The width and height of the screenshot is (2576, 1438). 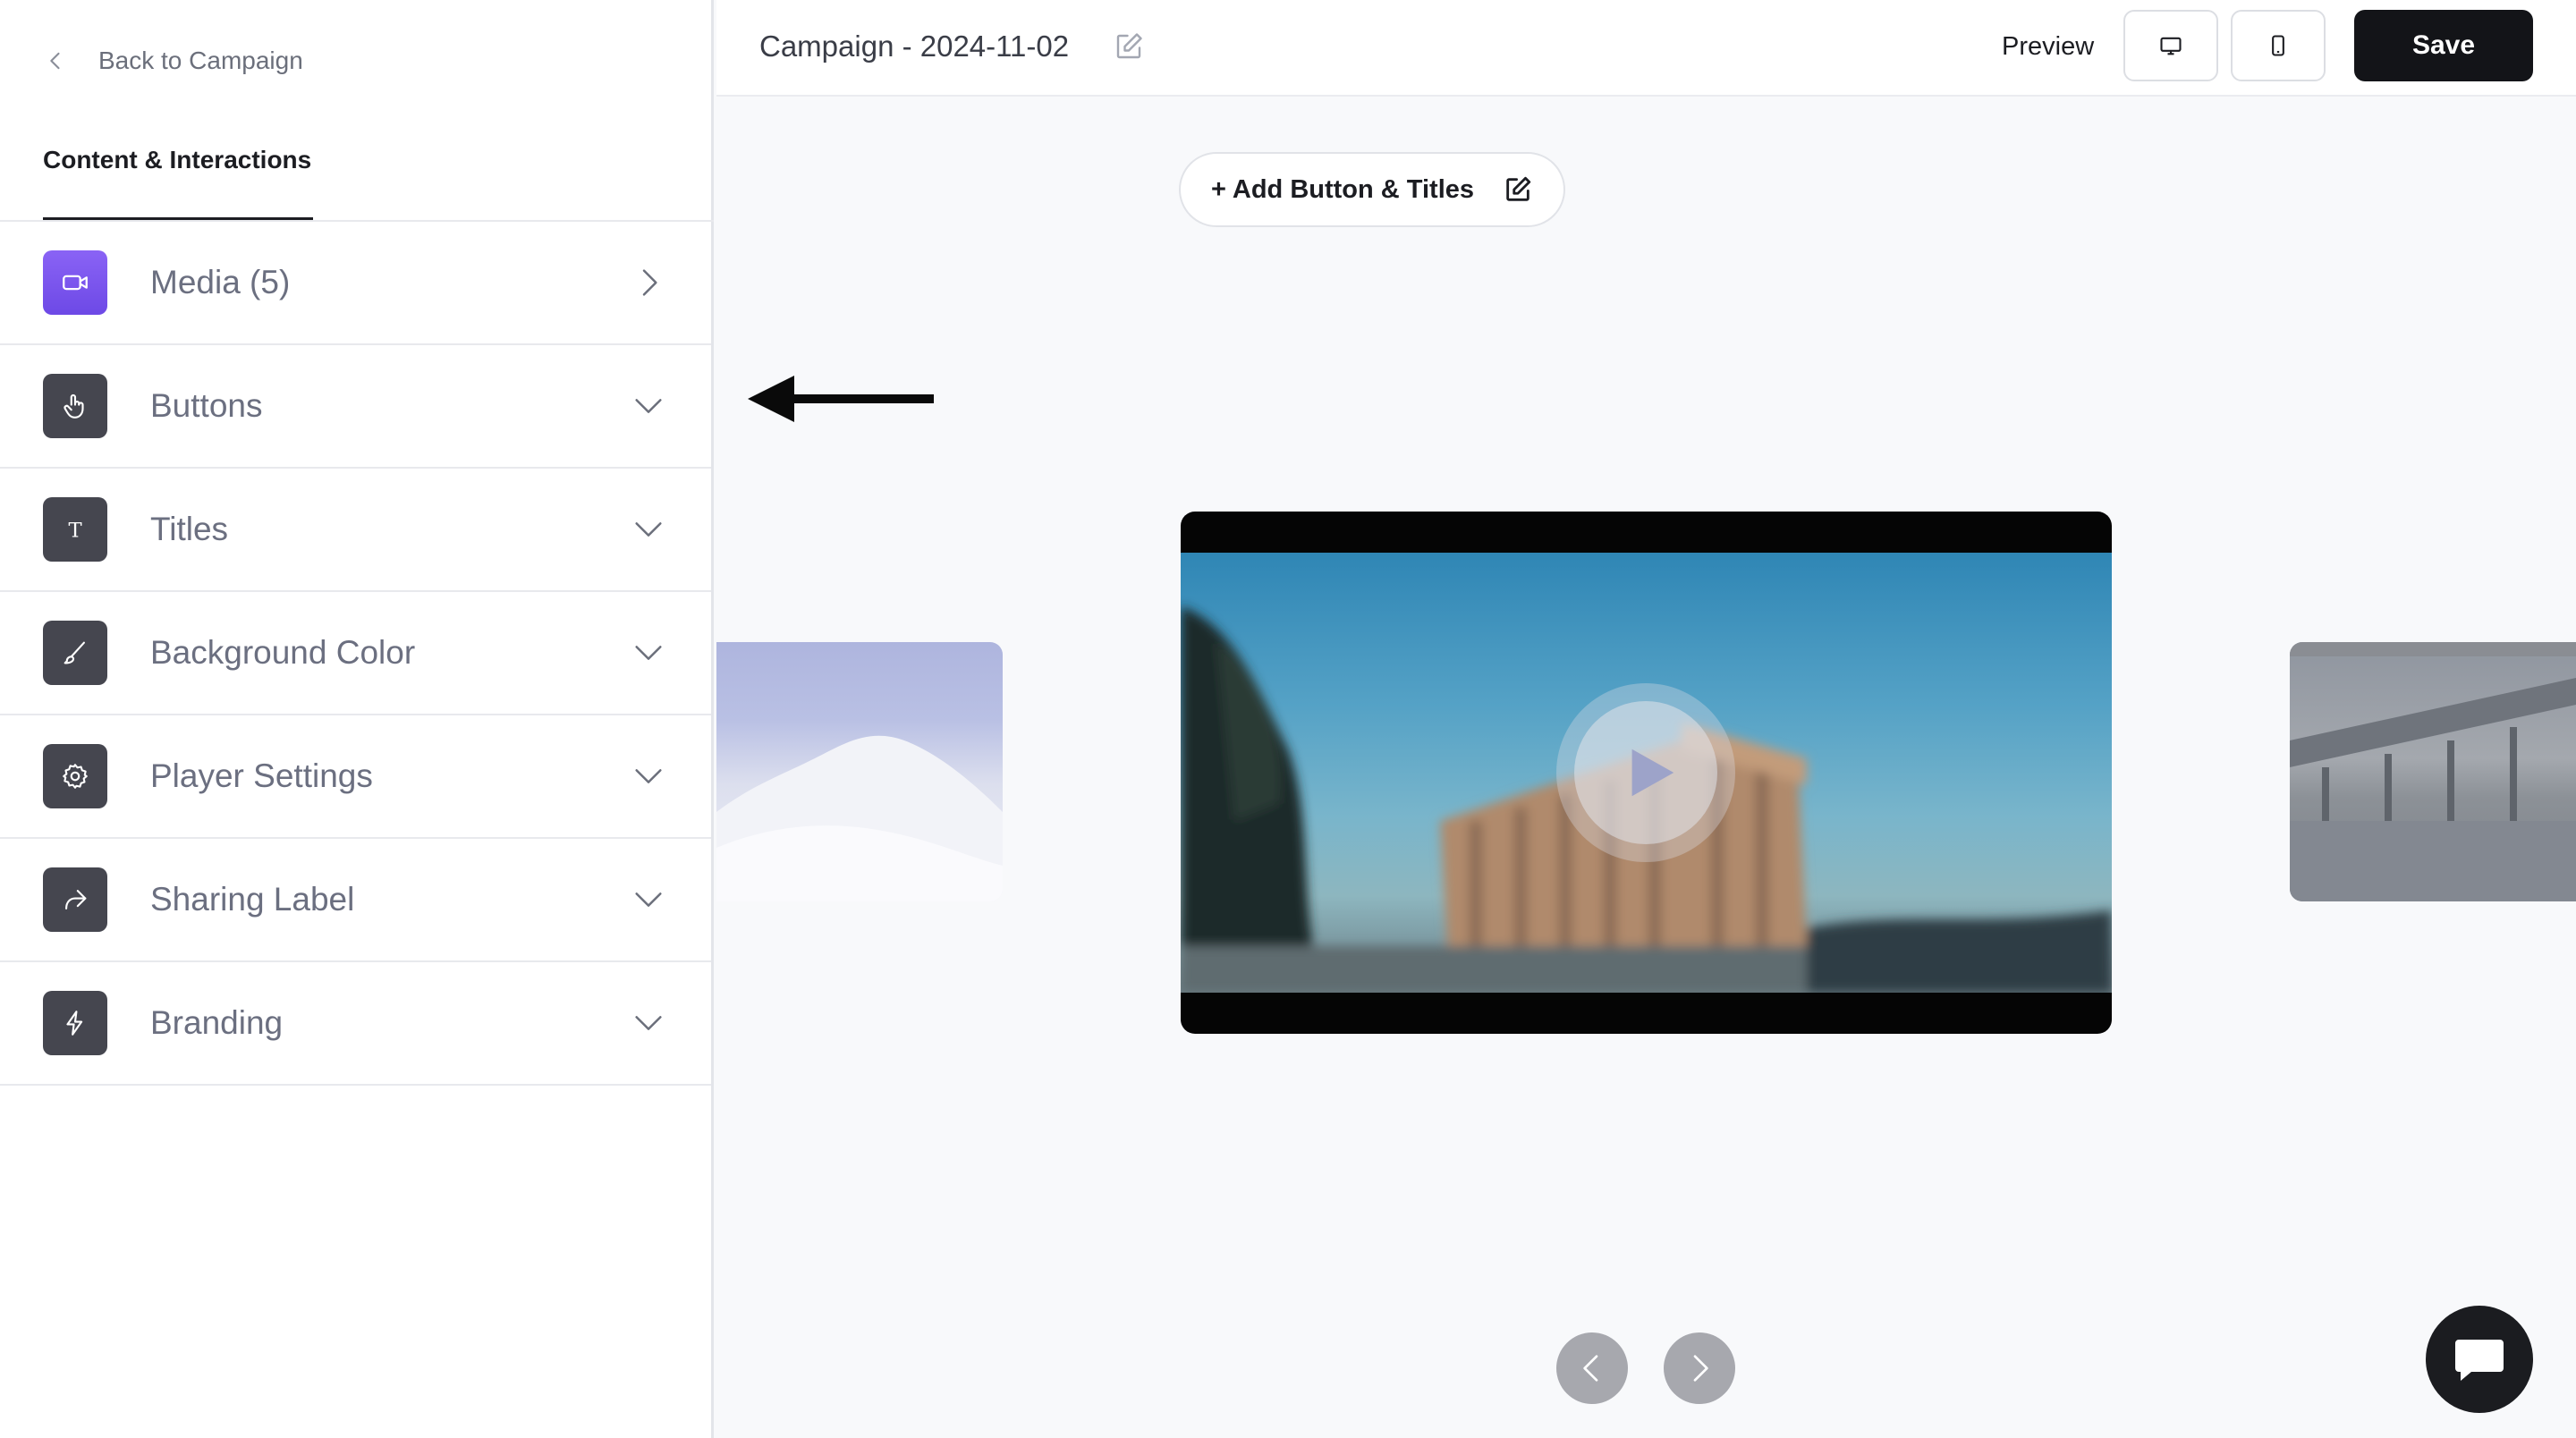 I want to click on media-thumbnail-previous, so click(x=859, y=771).